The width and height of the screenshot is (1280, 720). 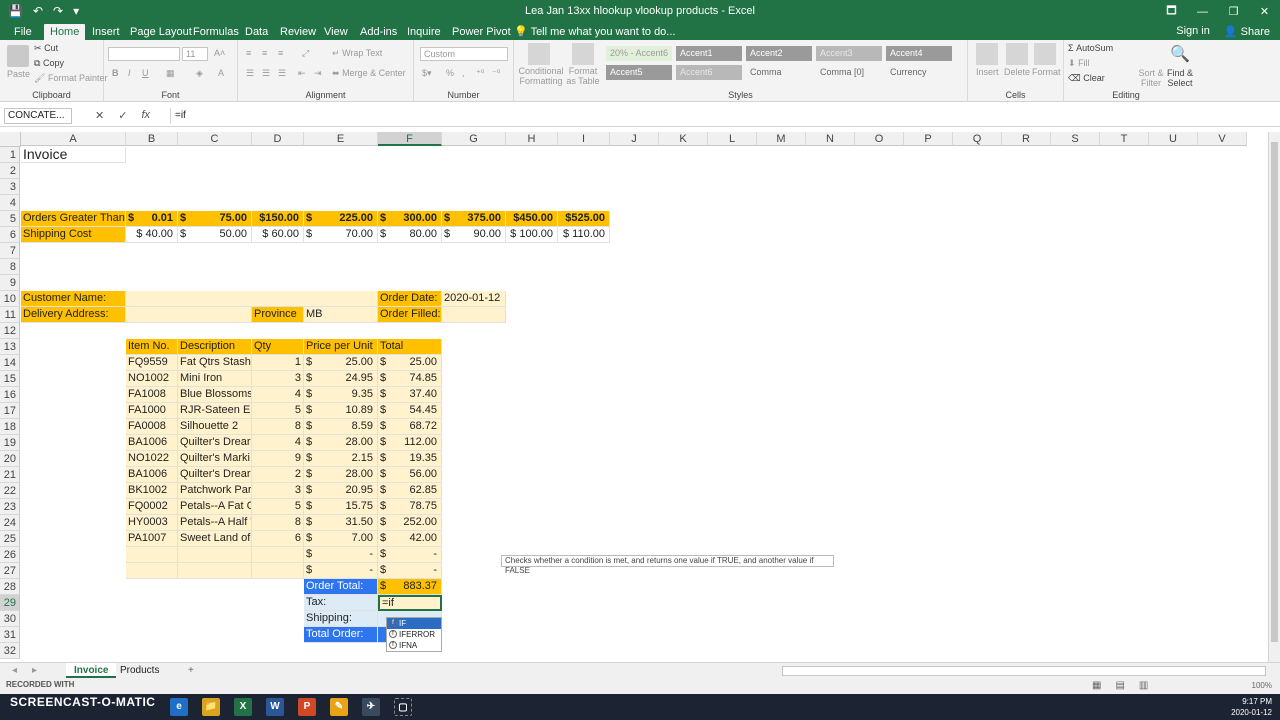 I want to click on cell-shipping-label: Shipping:, so click(x=341, y=619).